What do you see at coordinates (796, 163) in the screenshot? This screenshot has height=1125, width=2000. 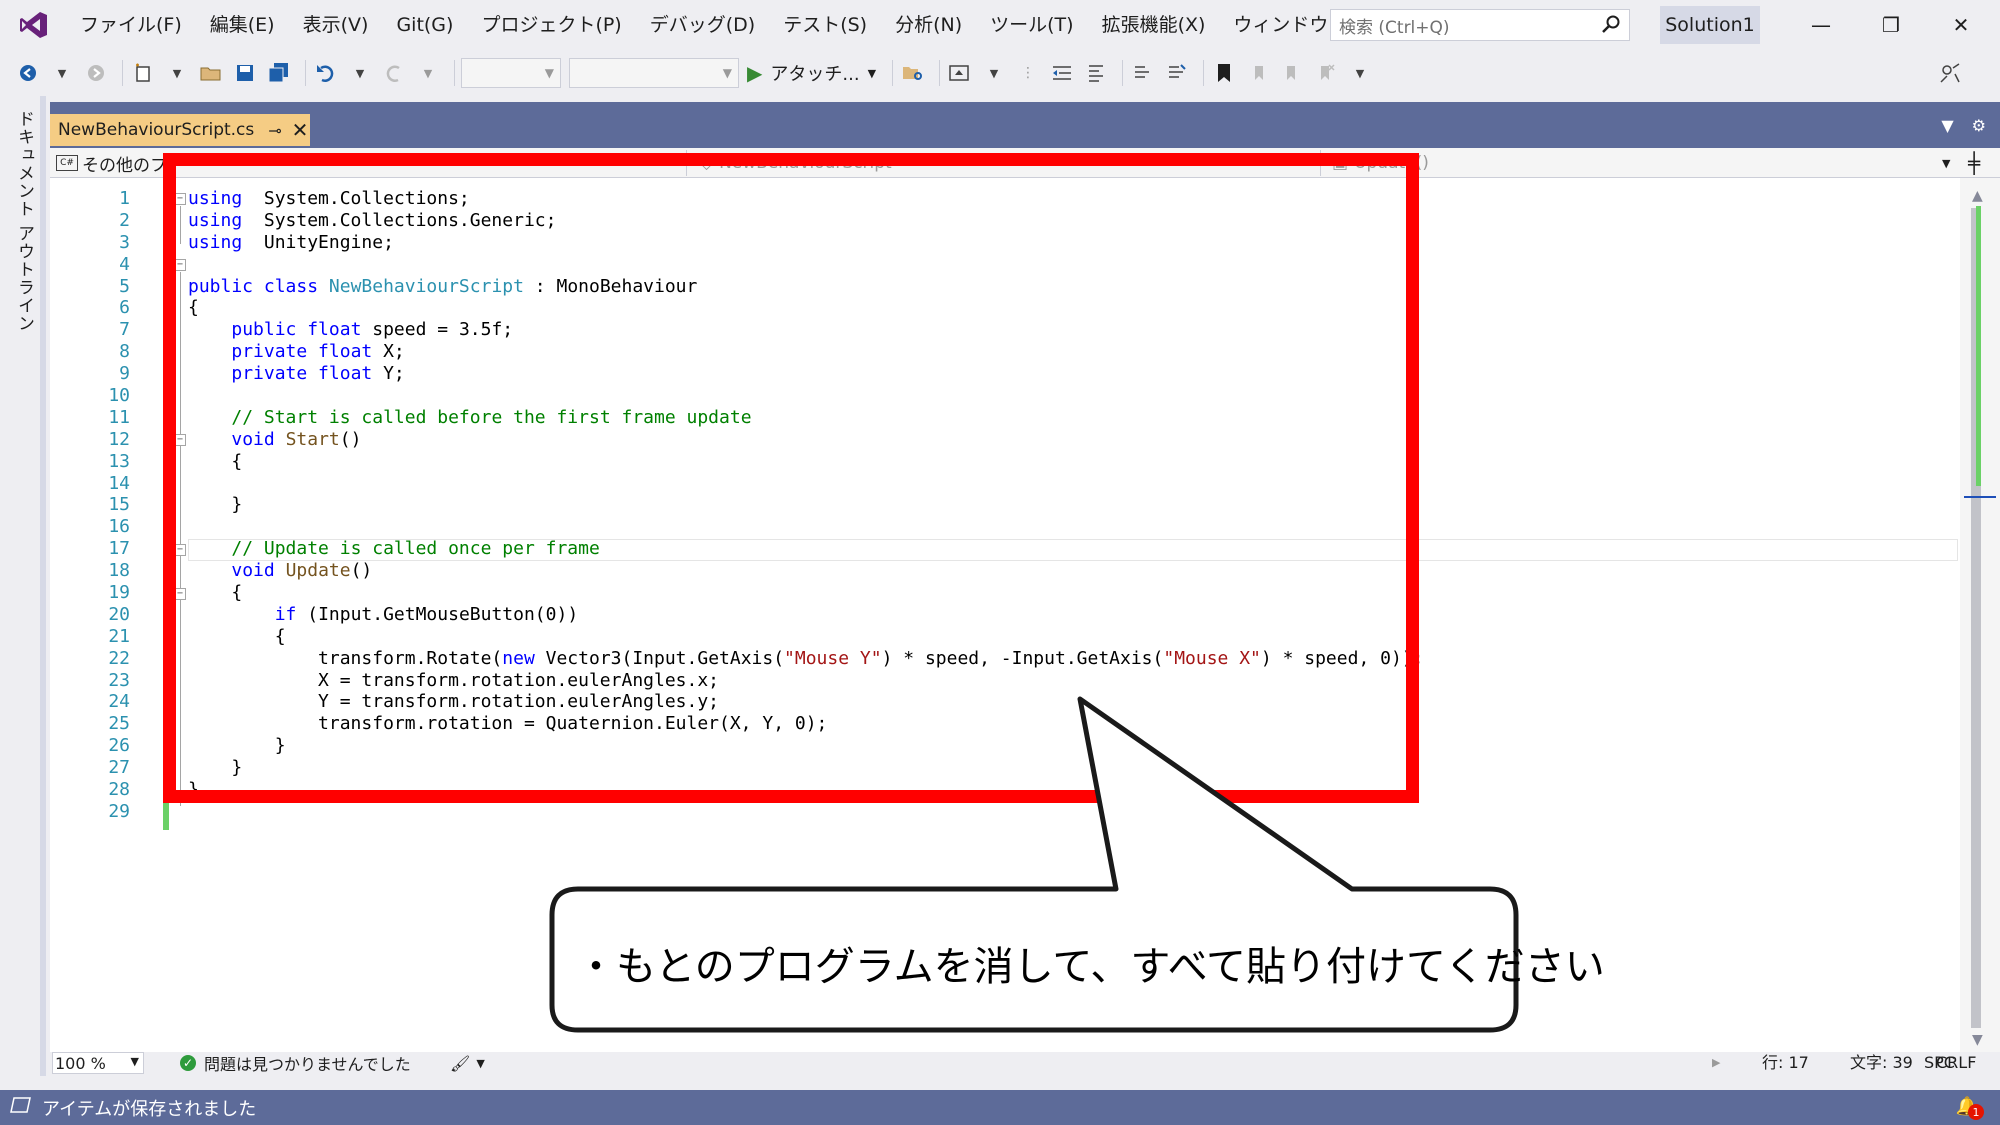 I see `class-dropdown: ◇ NewBehaviourScript` at bounding box center [796, 163].